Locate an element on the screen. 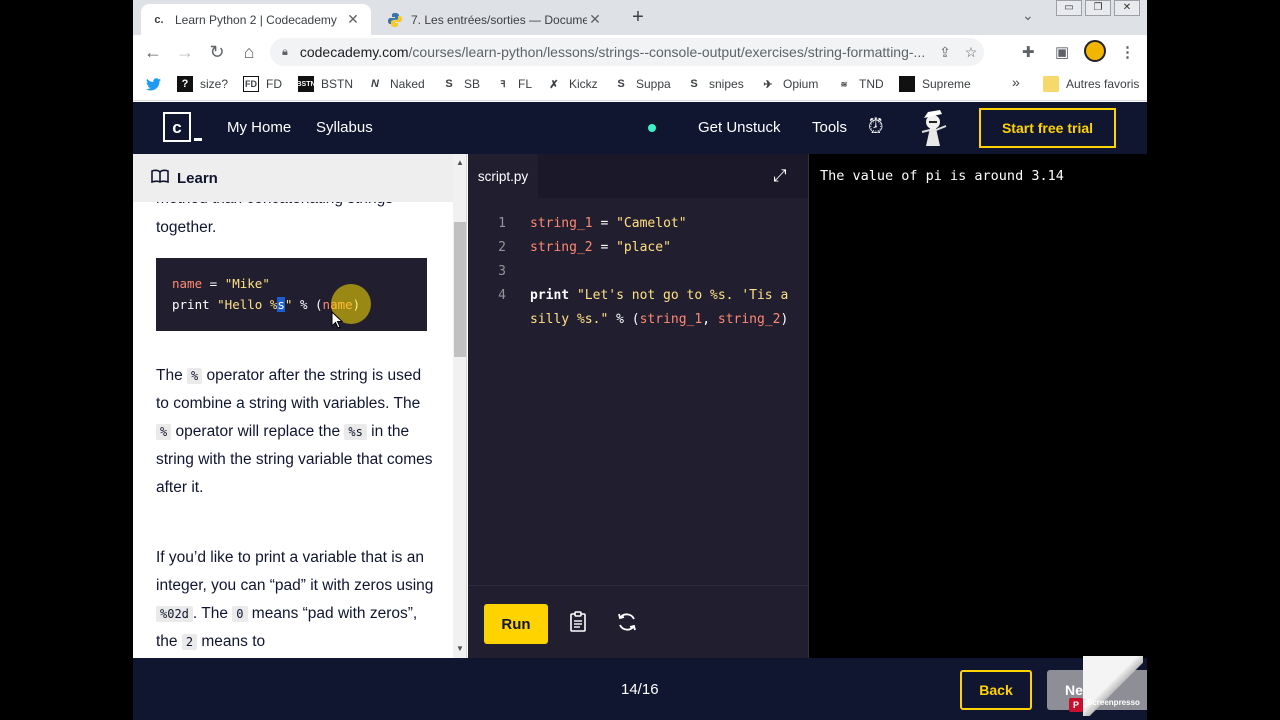 The image size is (1280, 720). bookmark-star-icon: ☆ is located at coordinates (971, 52).